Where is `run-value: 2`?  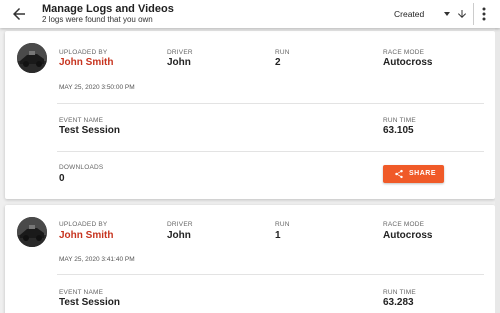 run-value: 2 is located at coordinates (278, 62).